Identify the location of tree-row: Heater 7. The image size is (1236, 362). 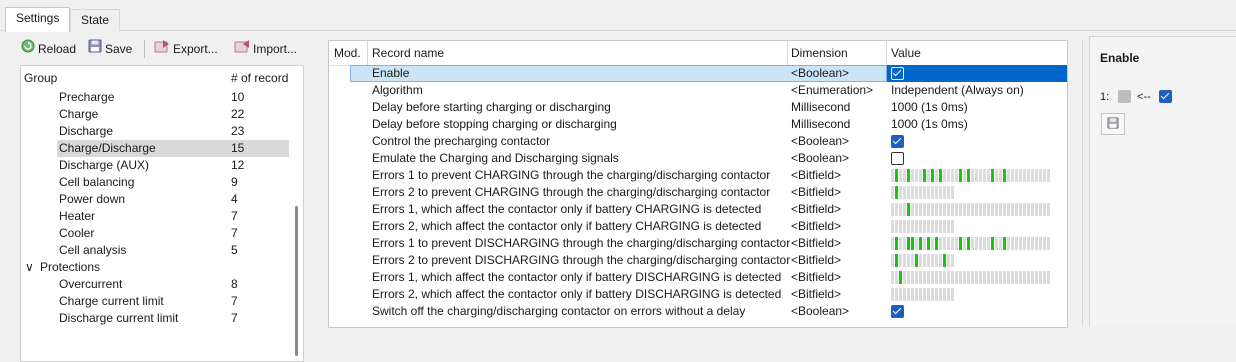
(155, 216).